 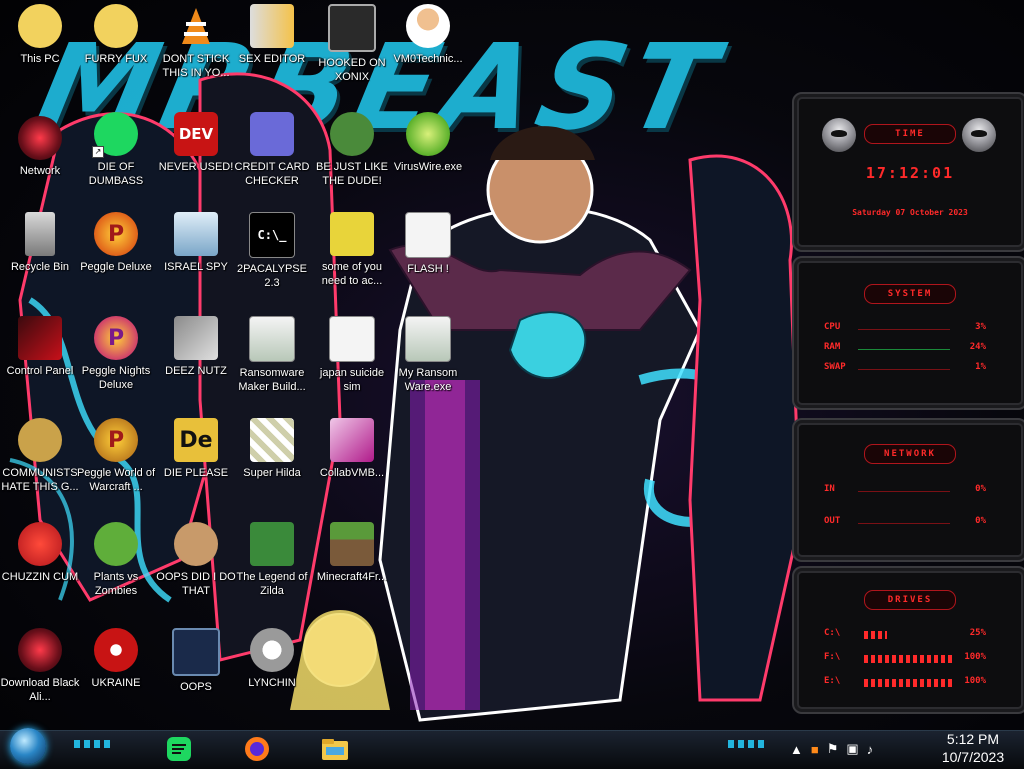 I want to click on time-widget: TIME 17:12:01 Saturday 07 October 2023, so click(x=908, y=172).